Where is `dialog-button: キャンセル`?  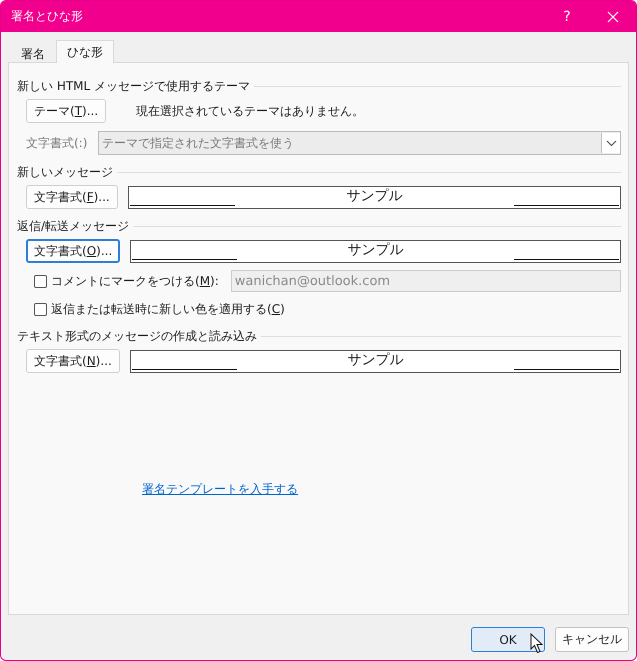
dialog-button: キャンセル is located at coordinates (592, 639).